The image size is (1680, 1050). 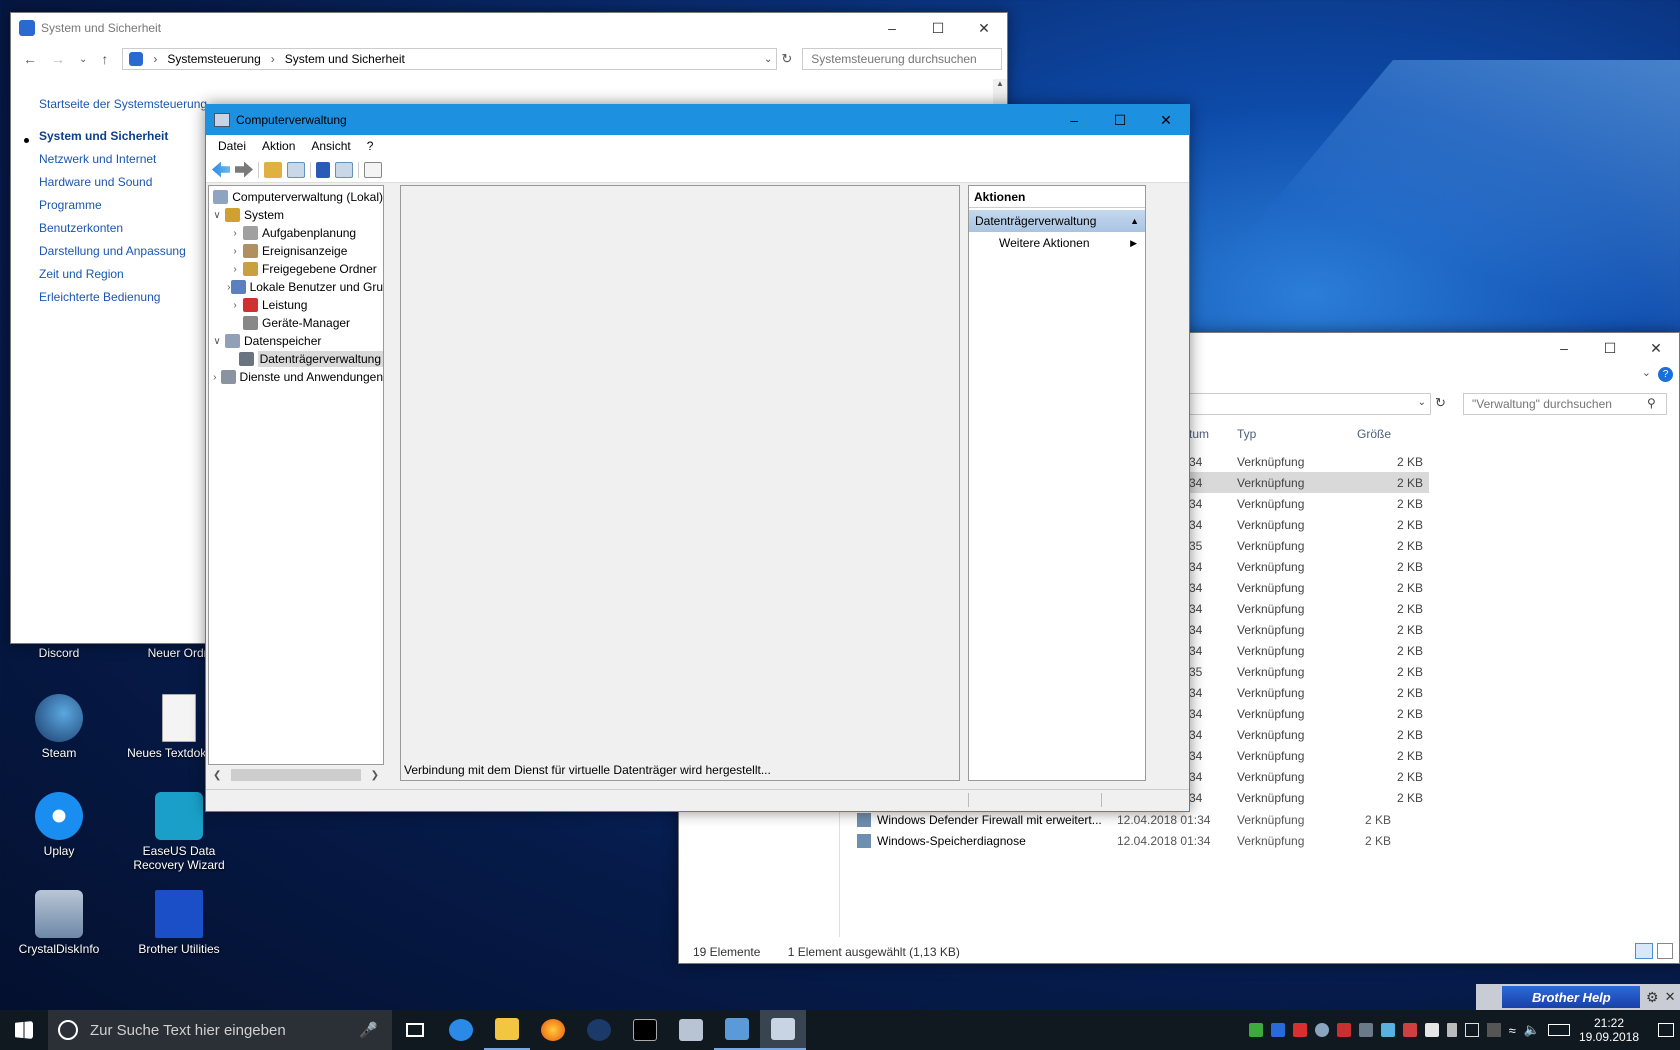 I want to click on show-hide-tree-icon, so click(x=296, y=169).